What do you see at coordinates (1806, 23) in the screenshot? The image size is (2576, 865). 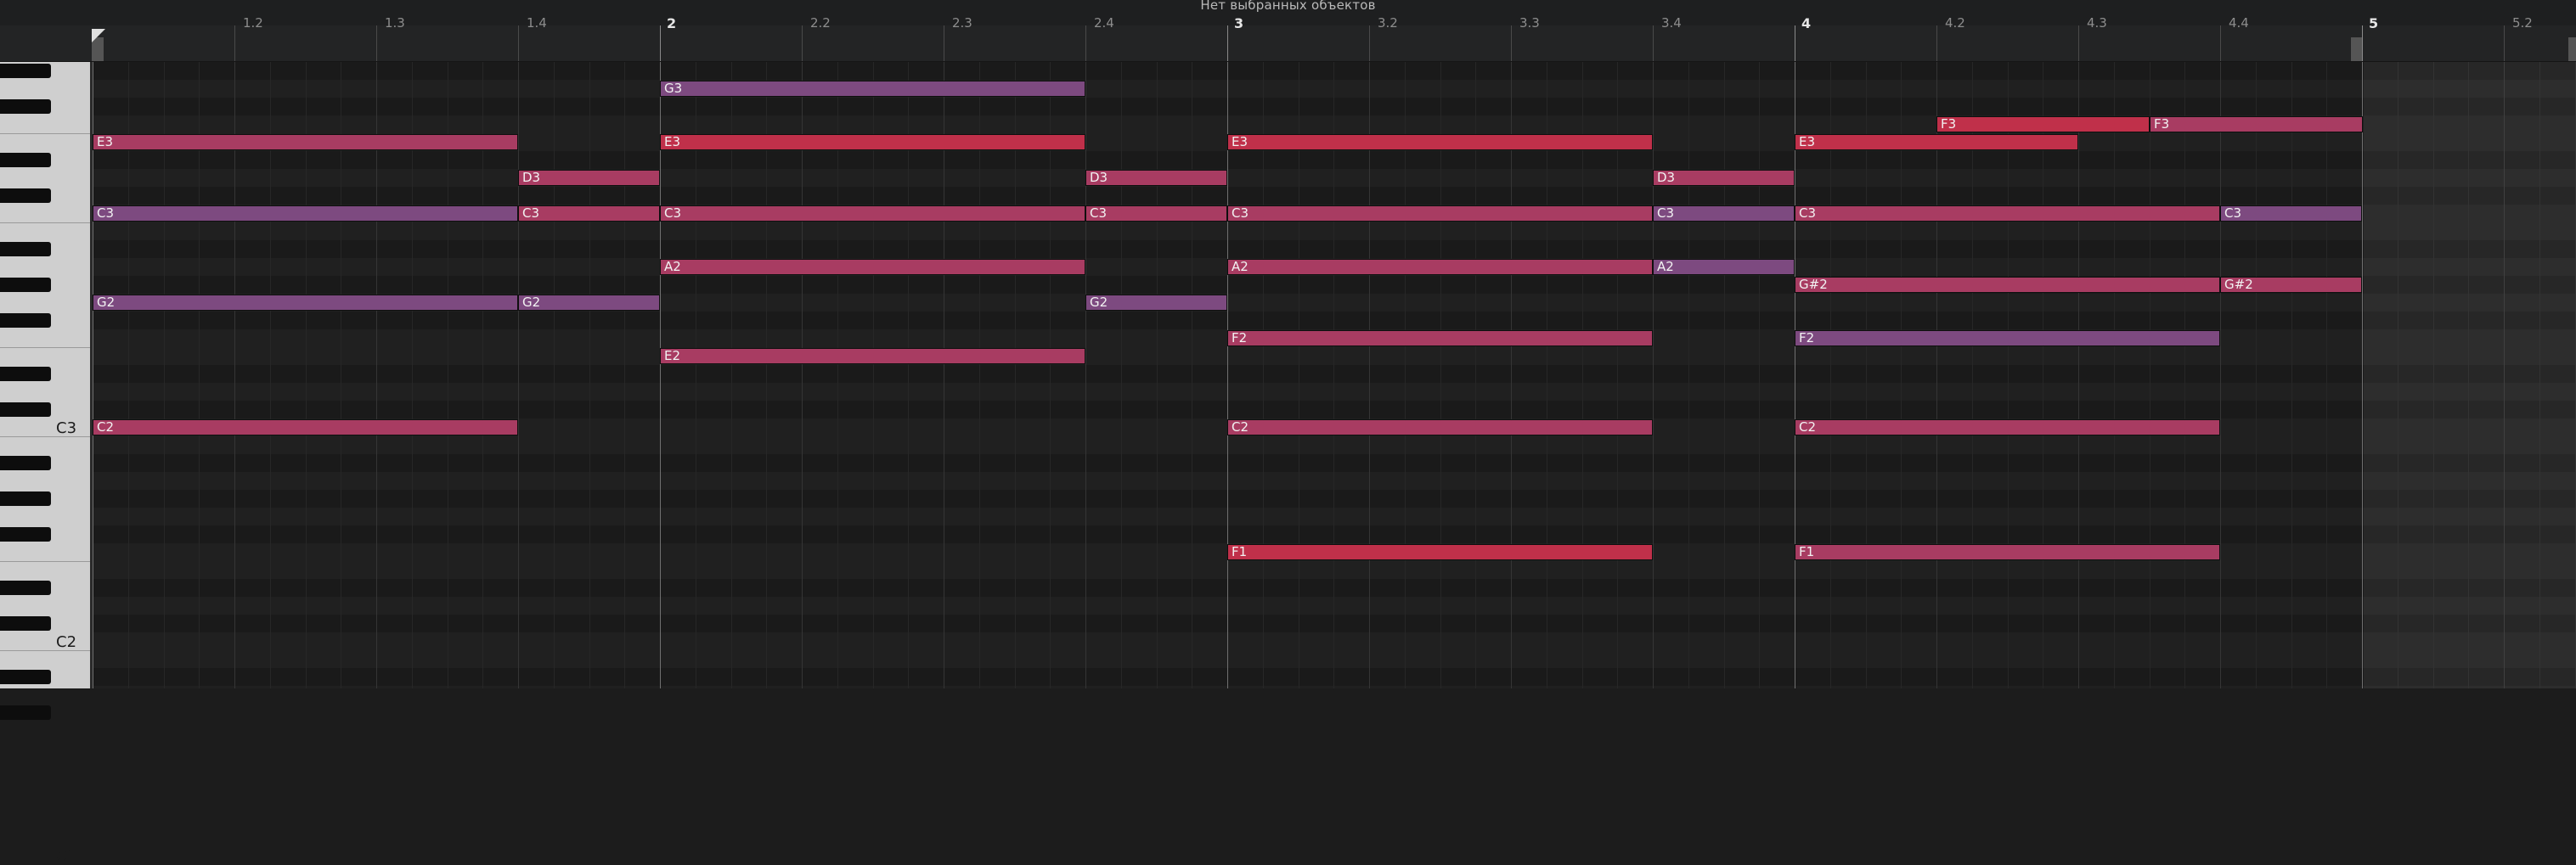 I see `ruler-bar-label: 4` at bounding box center [1806, 23].